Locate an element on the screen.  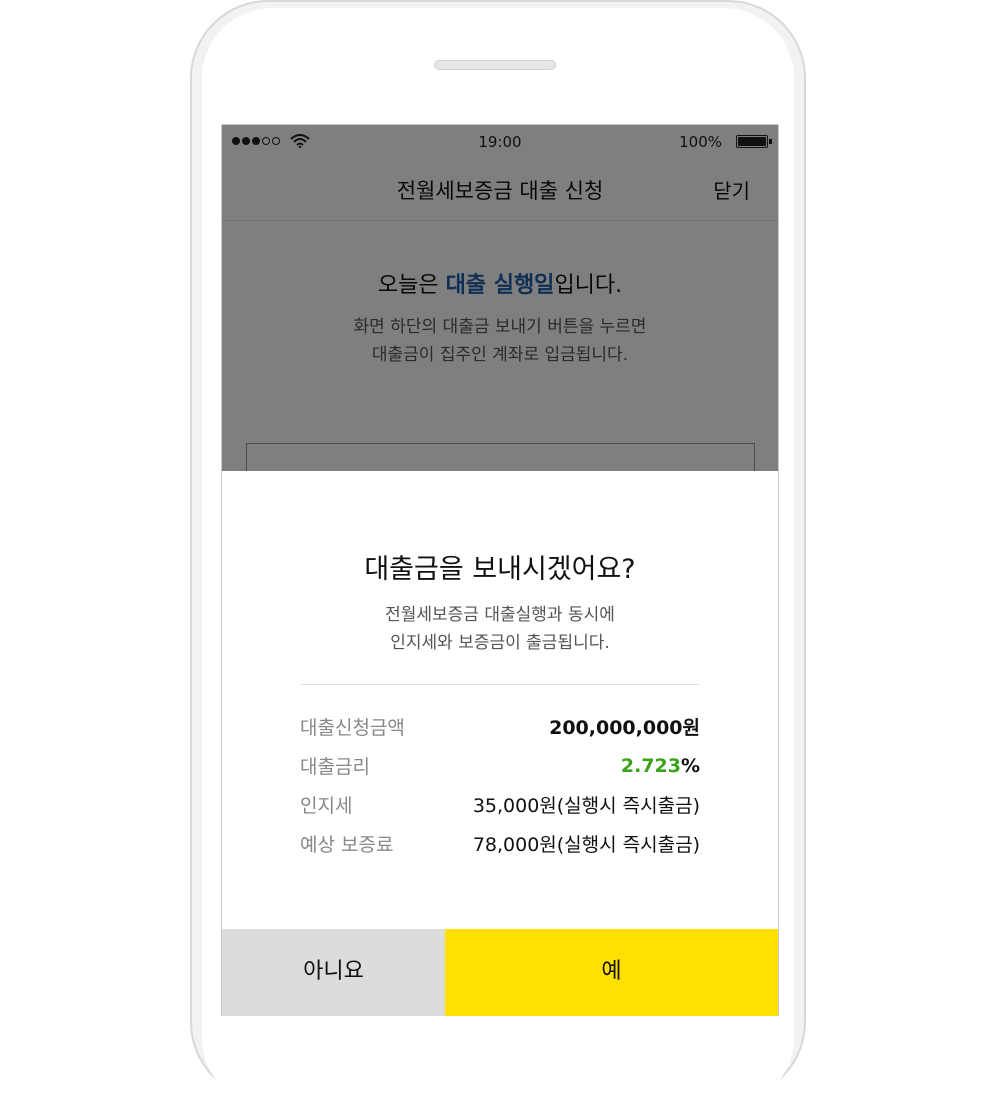
no-button: 아니요 is located at coordinates (333, 972).